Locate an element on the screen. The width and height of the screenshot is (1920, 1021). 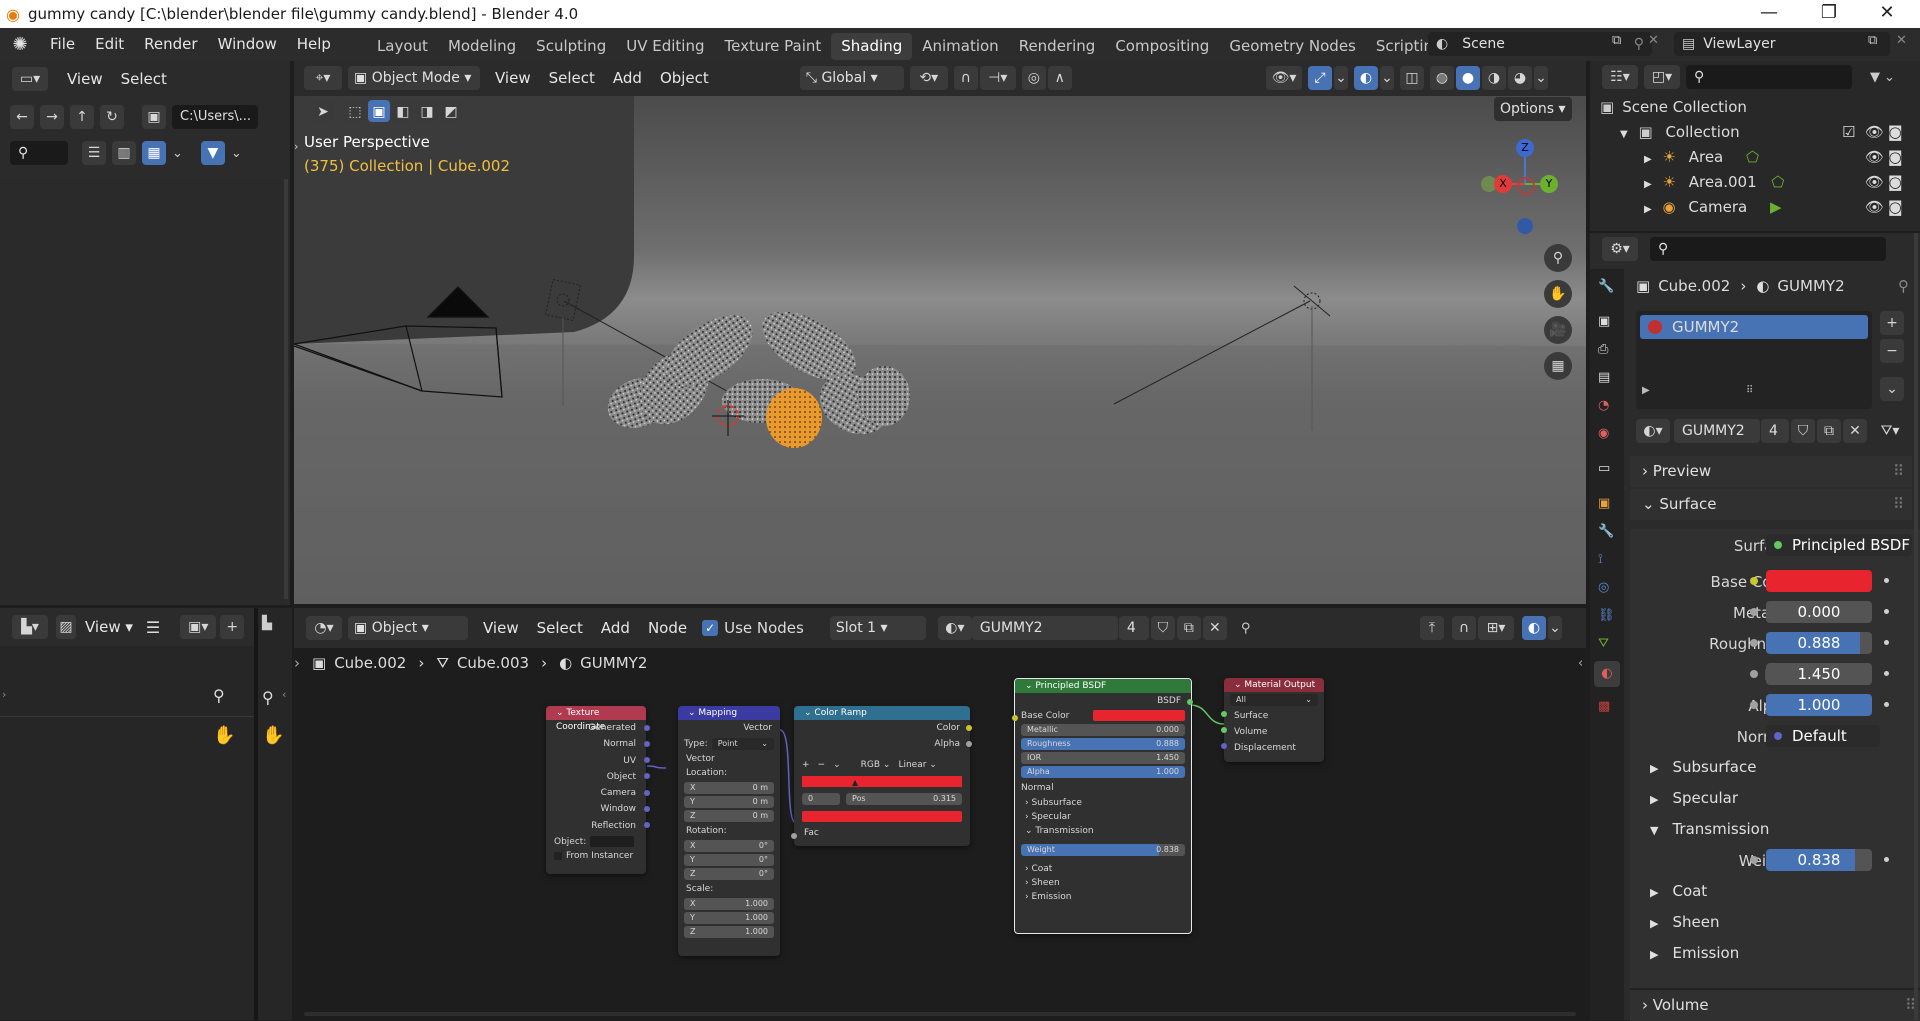
normal-input-field: Default is located at coordinates (1823, 736).